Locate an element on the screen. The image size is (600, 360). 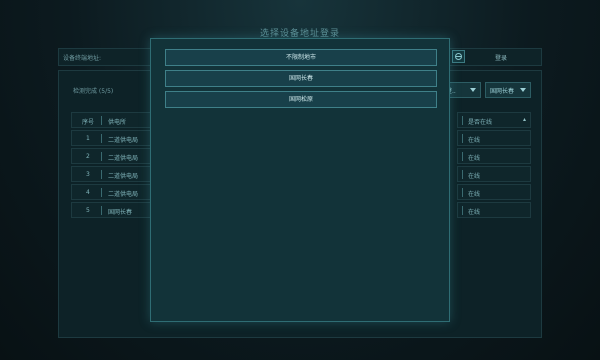
row-no: 5 is located at coordinates (88, 210).